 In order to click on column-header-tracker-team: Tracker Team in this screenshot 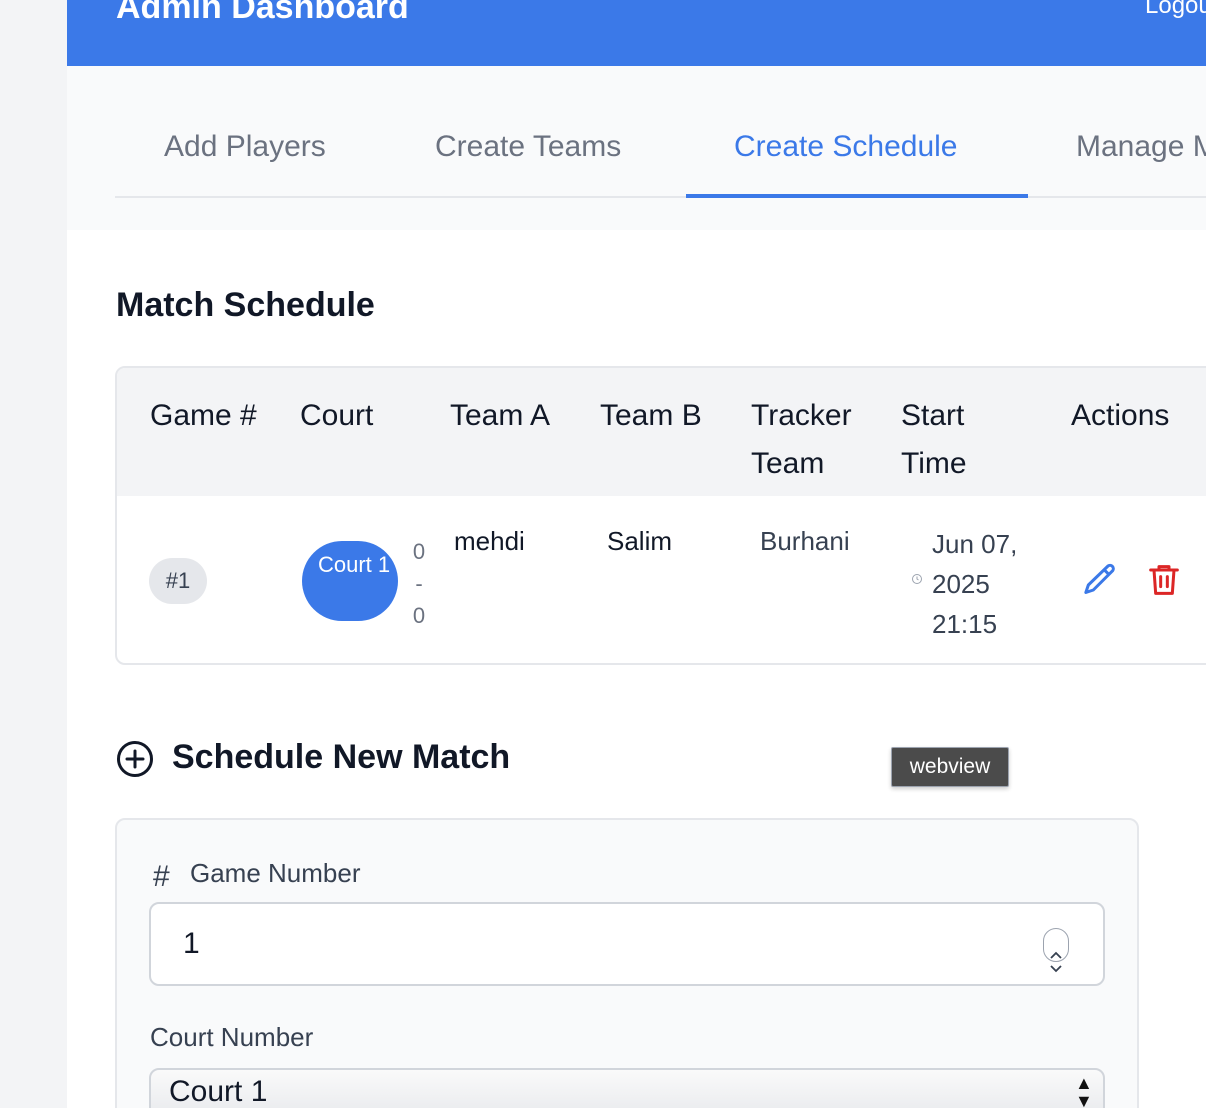, I will do `click(801, 439)`.